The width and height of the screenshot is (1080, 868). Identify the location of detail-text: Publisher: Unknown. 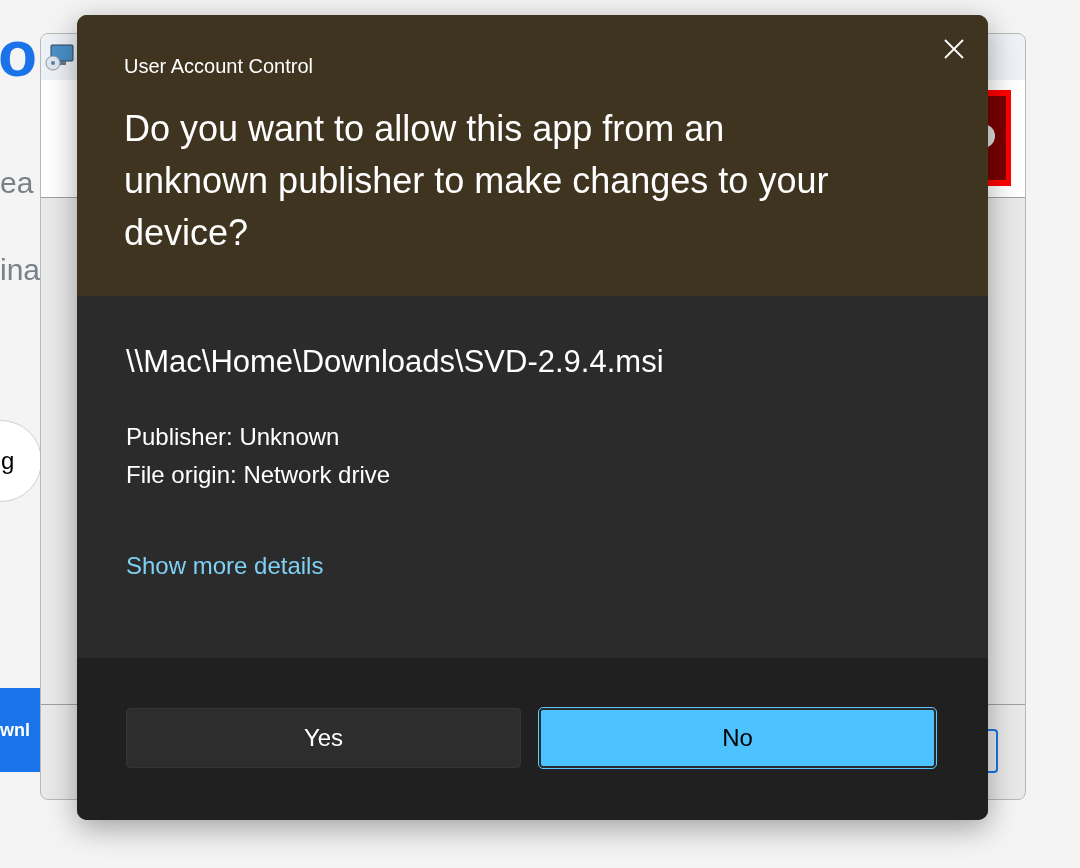
(233, 437).